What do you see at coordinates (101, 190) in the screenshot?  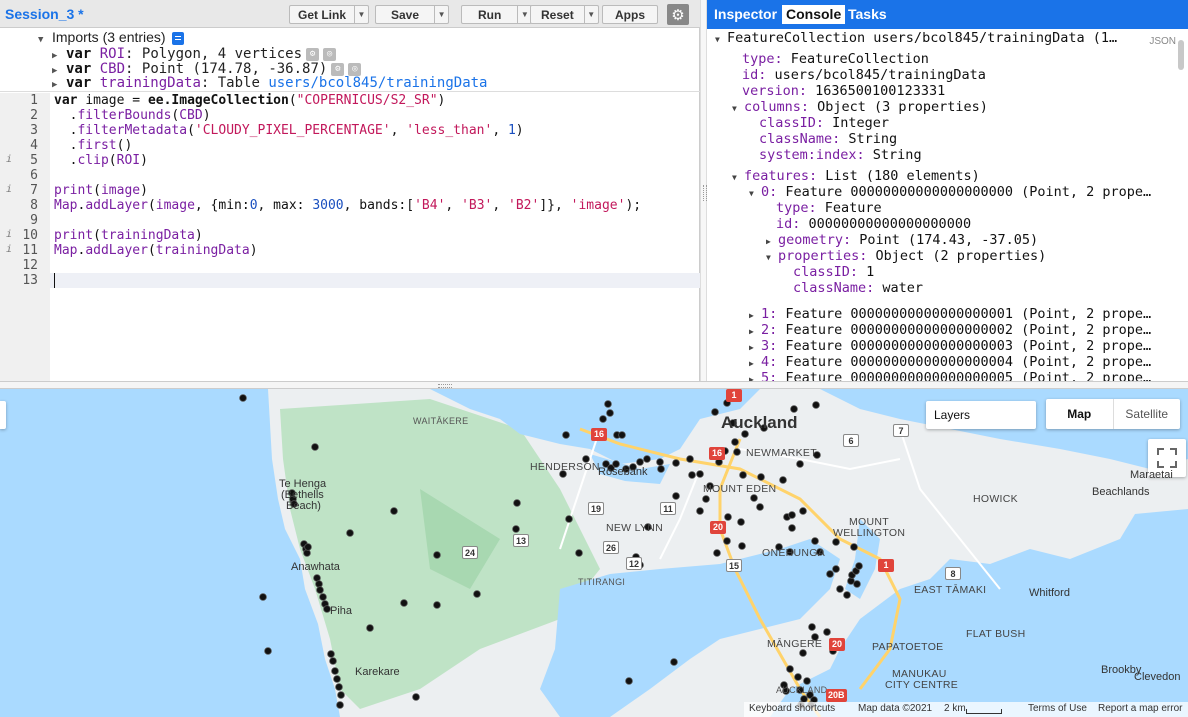 I see `code-line: print(image)` at bounding box center [101, 190].